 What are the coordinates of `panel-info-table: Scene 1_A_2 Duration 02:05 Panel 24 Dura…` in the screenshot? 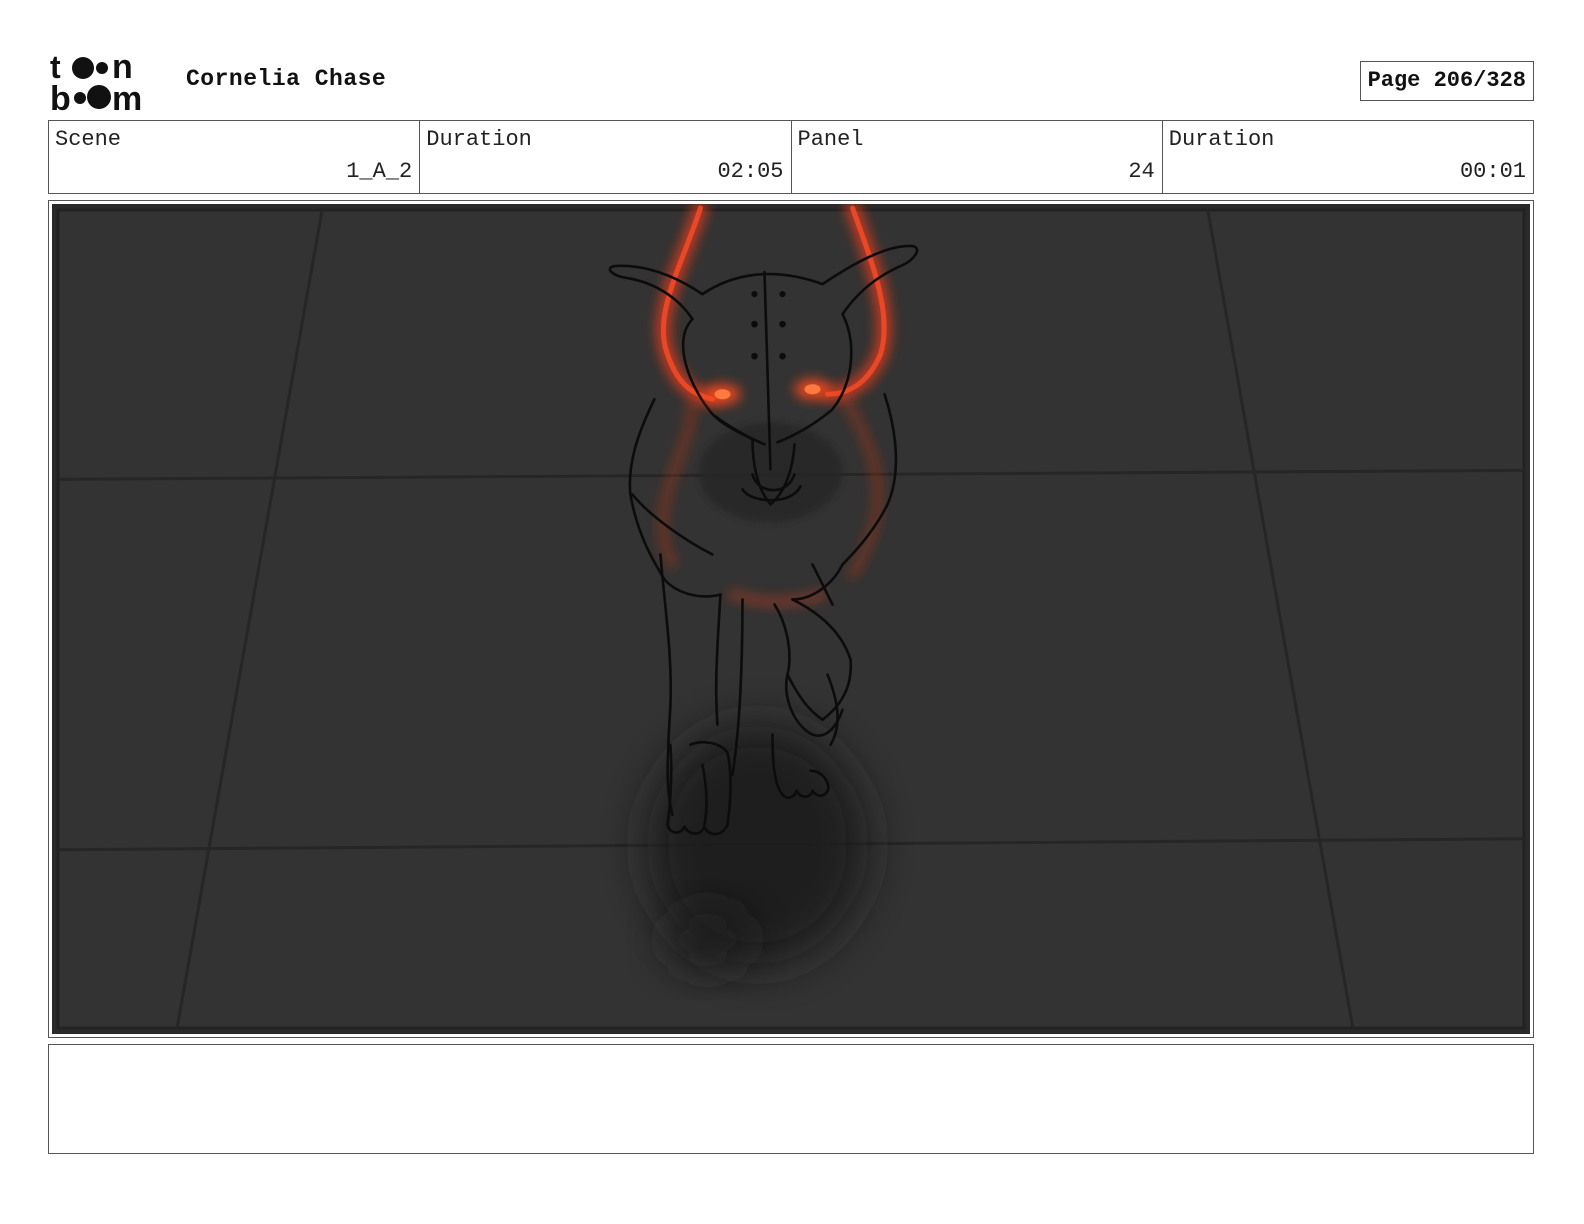 It's located at (791, 157).